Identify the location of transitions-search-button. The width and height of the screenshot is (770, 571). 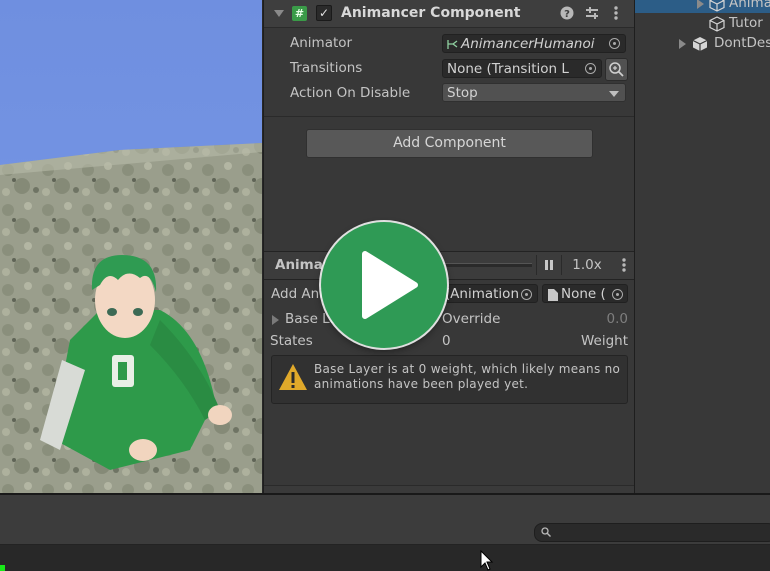
(616, 69).